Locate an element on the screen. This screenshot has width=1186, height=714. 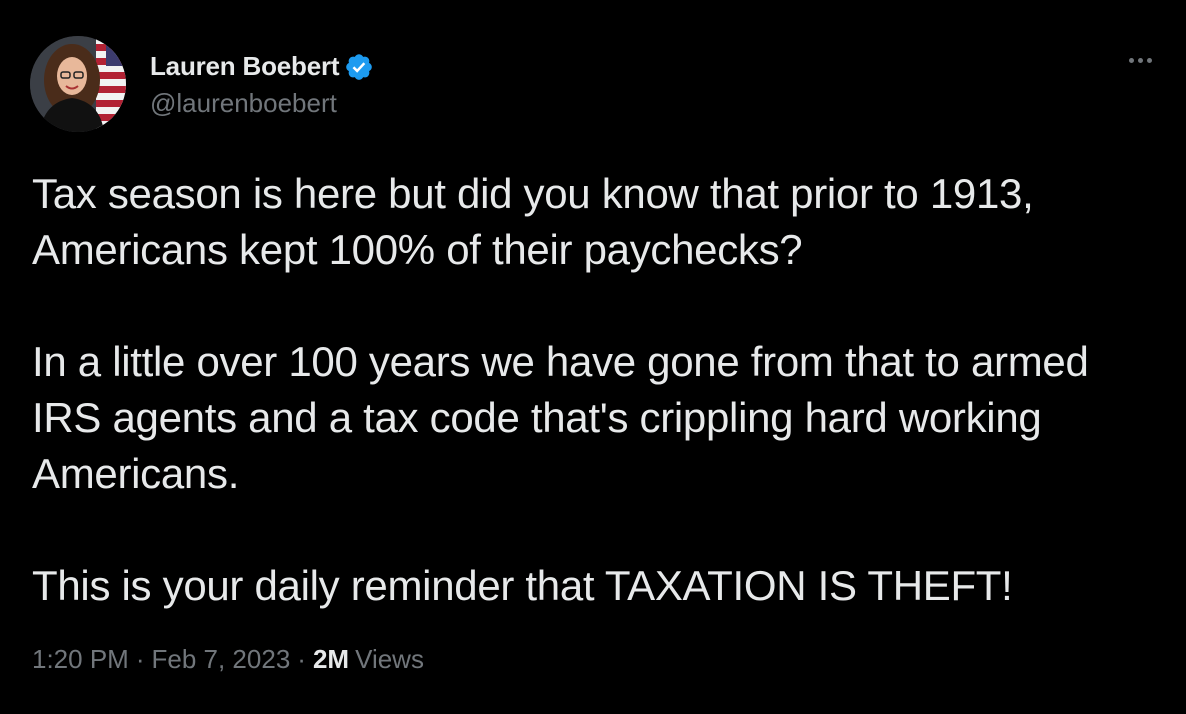
tweet-date: Feb 7, 2023 is located at coordinates (221, 659).